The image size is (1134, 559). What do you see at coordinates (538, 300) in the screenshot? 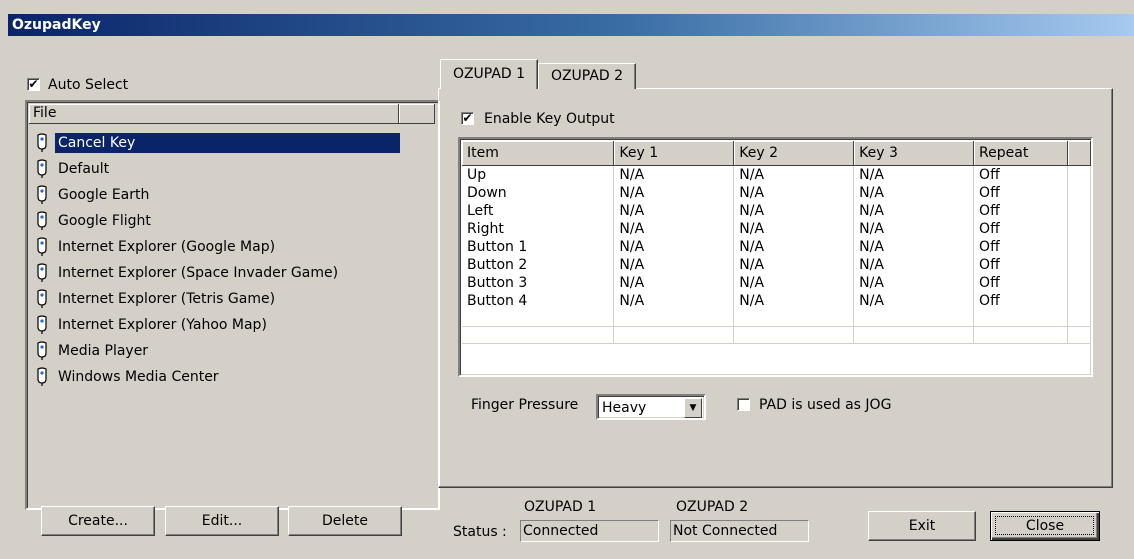
I see `cell-item: Button 4` at bounding box center [538, 300].